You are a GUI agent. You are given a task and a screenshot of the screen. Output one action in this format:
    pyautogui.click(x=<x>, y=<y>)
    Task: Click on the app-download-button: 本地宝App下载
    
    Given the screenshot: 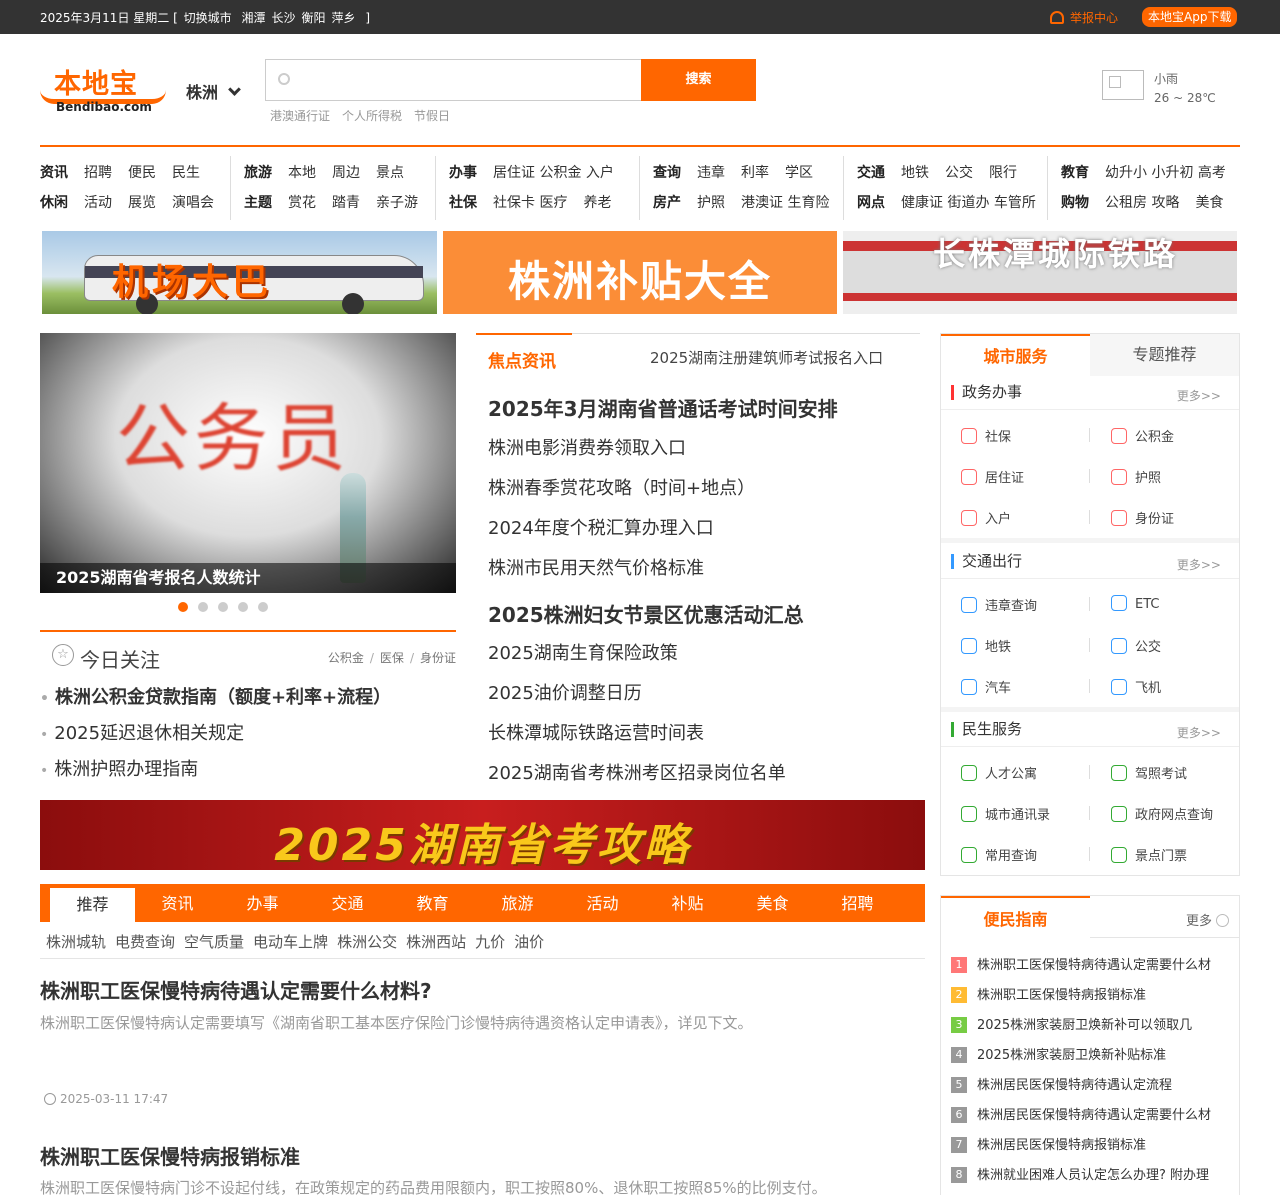 What is the action you would take?
    pyautogui.click(x=1190, y=17)
    